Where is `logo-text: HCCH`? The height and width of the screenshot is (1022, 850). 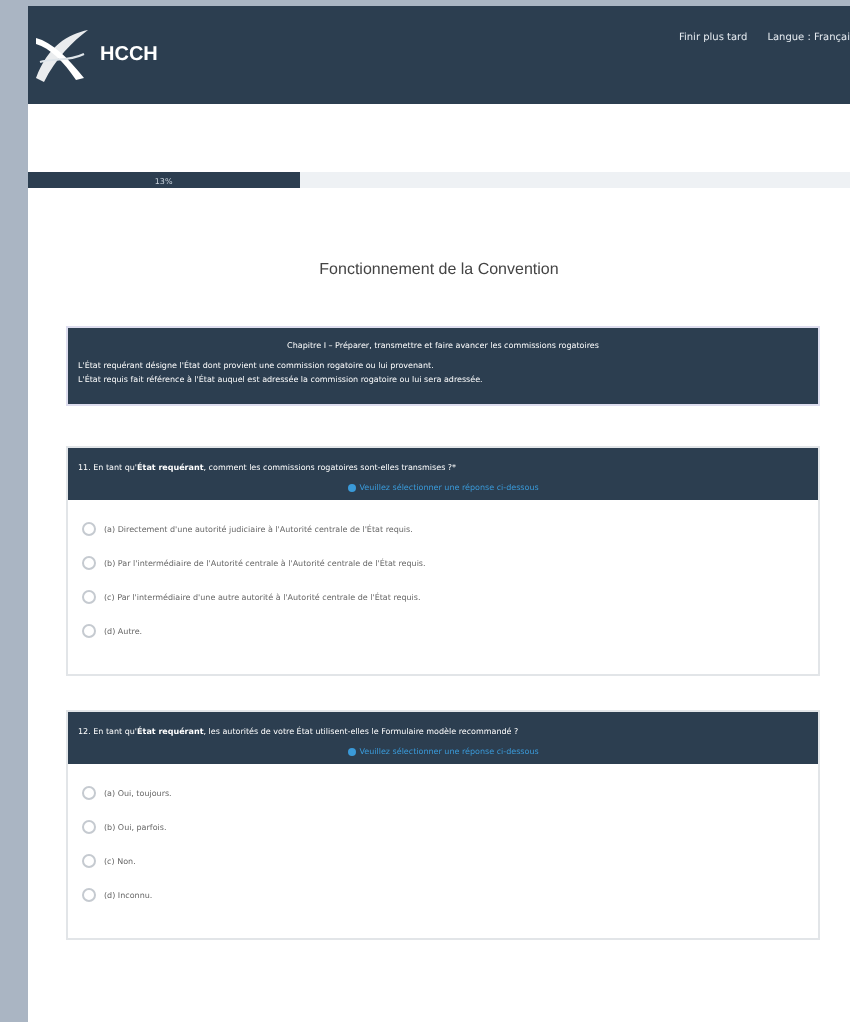 logo-text: HCCH is located at coordinates (129, 54).